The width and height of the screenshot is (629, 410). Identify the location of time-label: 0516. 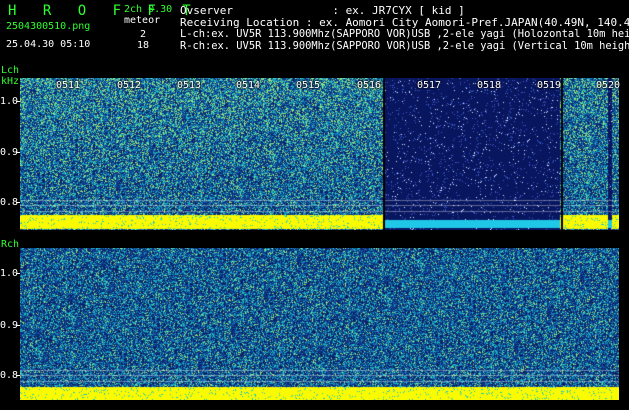
(369, 85).